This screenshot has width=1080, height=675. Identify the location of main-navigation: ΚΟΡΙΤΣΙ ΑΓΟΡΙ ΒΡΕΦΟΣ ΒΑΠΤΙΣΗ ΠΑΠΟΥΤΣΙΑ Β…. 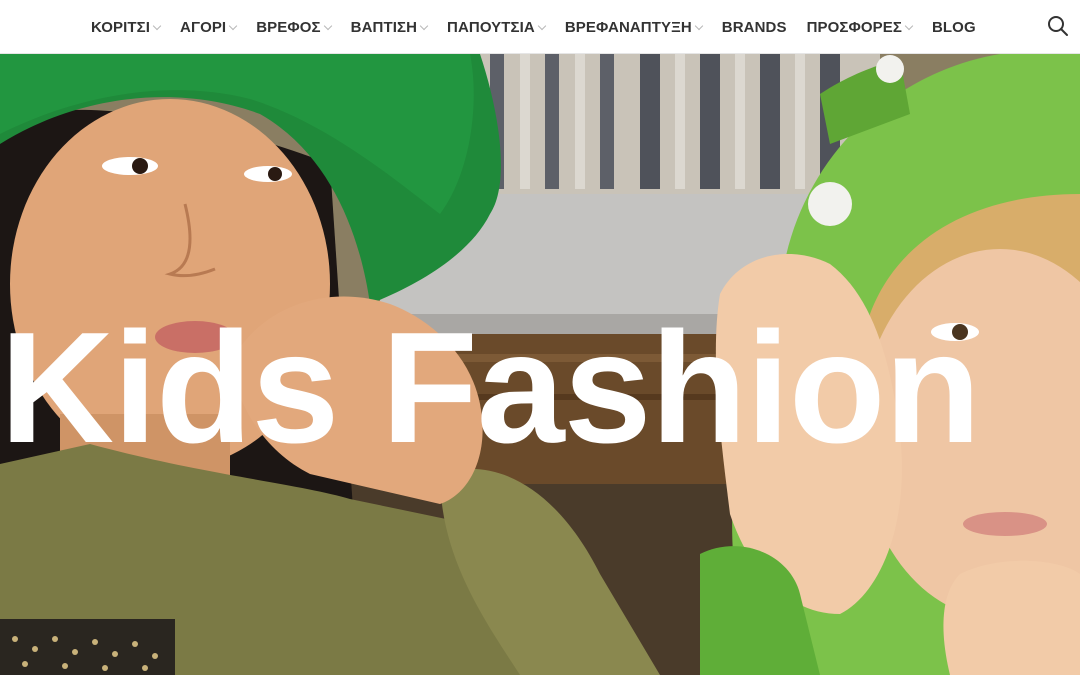
(540, 27).